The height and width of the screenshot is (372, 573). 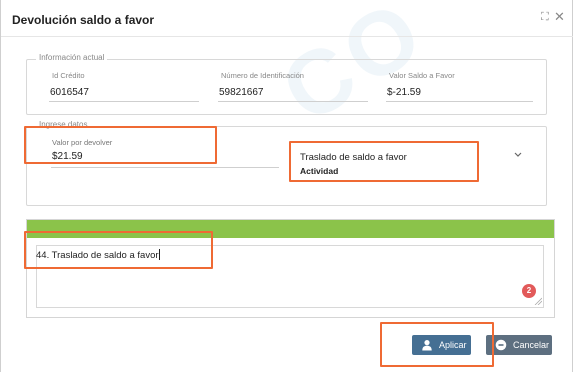 I want to click on title-divider, so click(x=287, y=36).